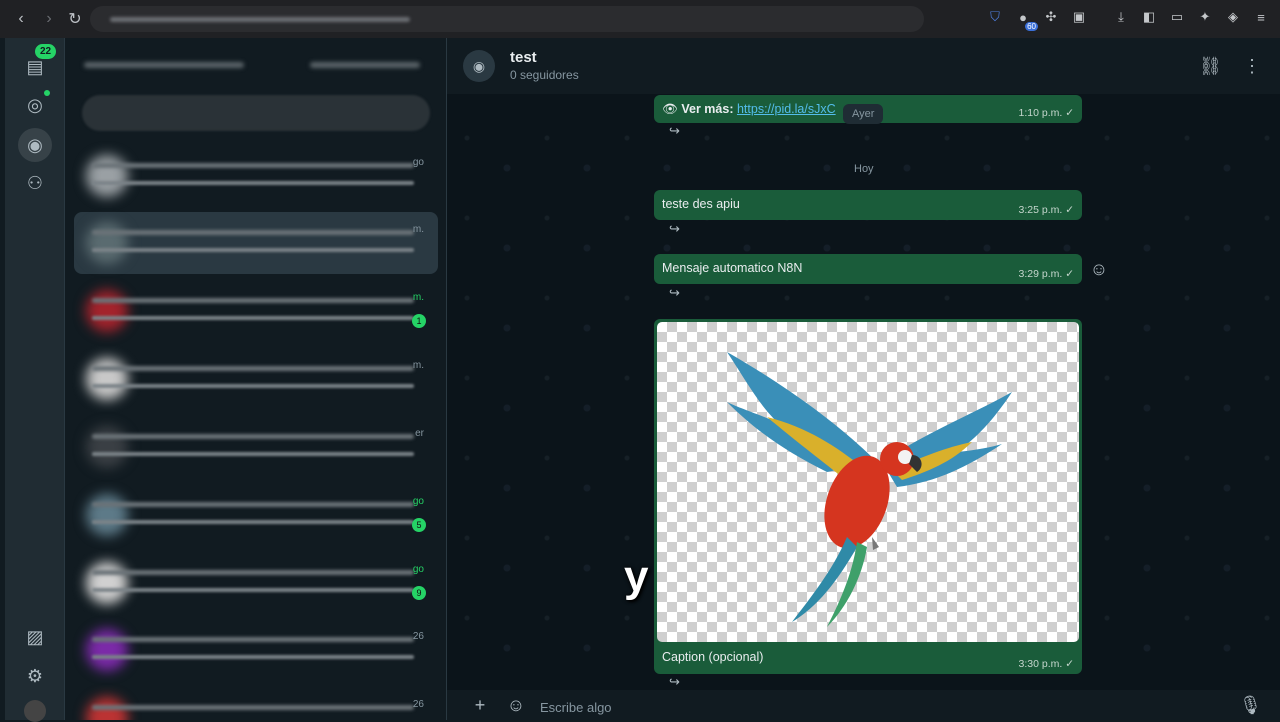  I want to click on wallet-icon: ▭, so click(1177, 17).